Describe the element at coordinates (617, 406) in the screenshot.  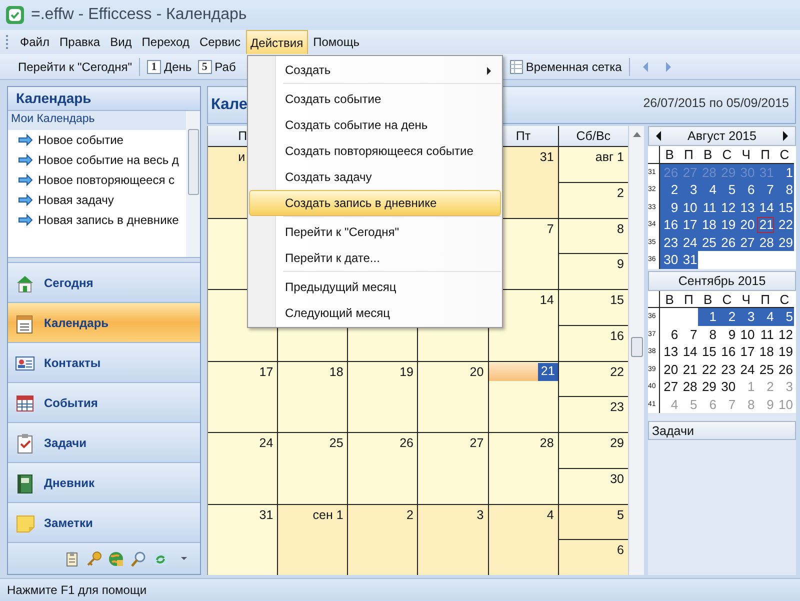
I see `day-number: 23` at that location.